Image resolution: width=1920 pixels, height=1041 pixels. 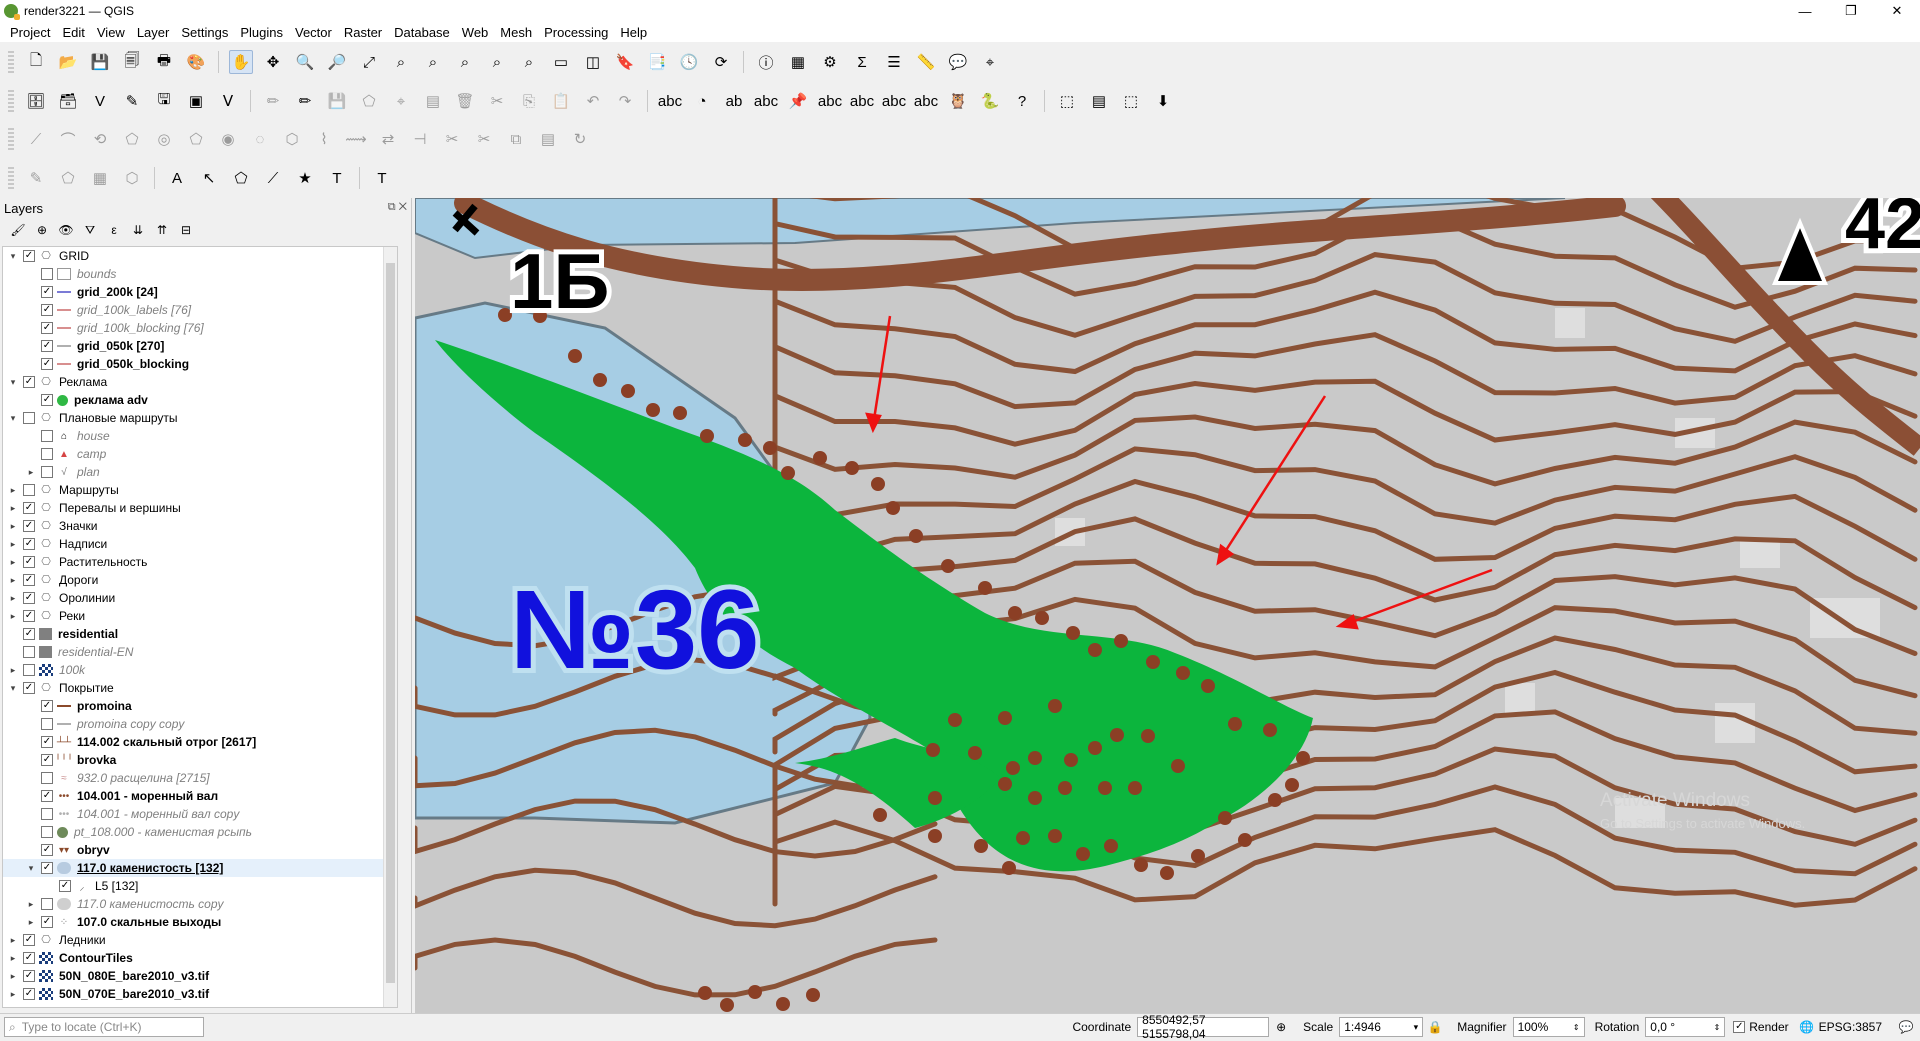 What do you see at coordinates (702, 101) in the screenshot?
I see `layer-diagram-icon: ◔` at bounding box center [702, 101].